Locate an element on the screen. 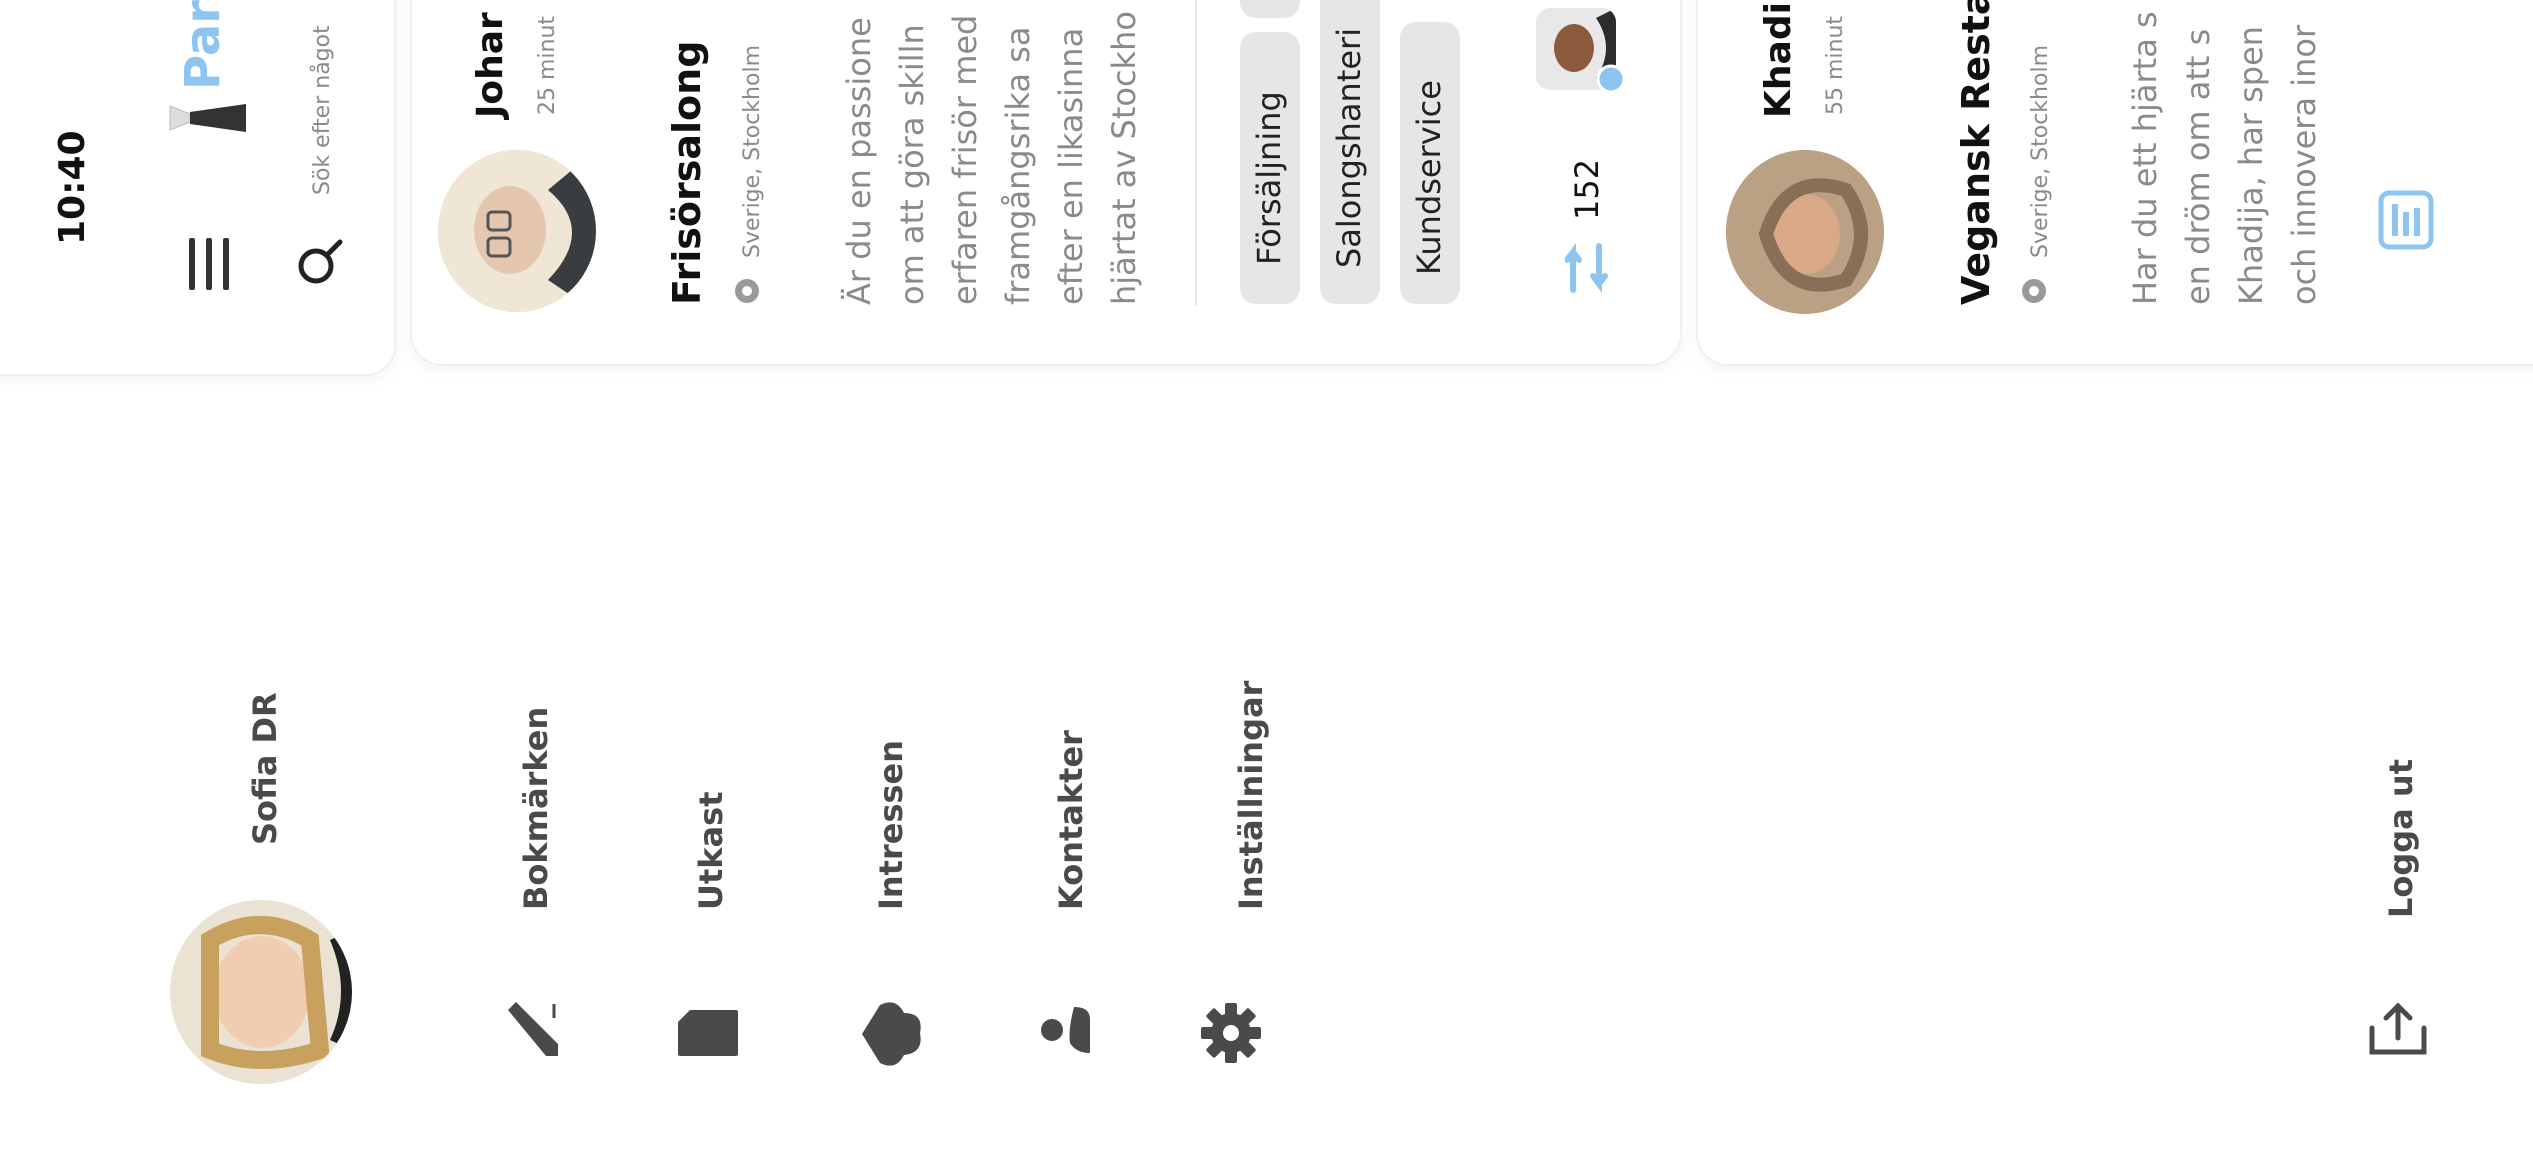  post-title: Vegansk Restau is located at coordinates (1976, 152).